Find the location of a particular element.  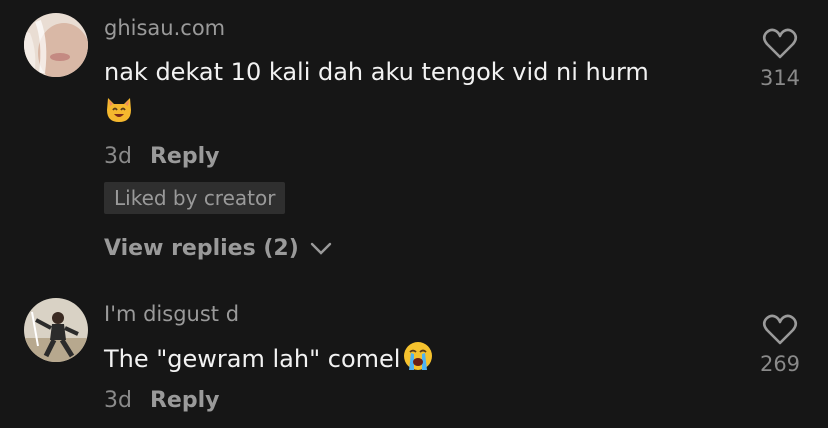

like-count: 269 is located at coordinates (780, 364).